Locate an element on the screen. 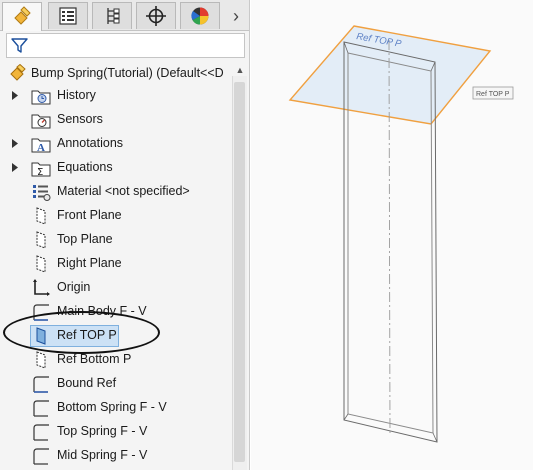  tree-item-bound-ref: Bound Ref is located at coordinates (116, 383).